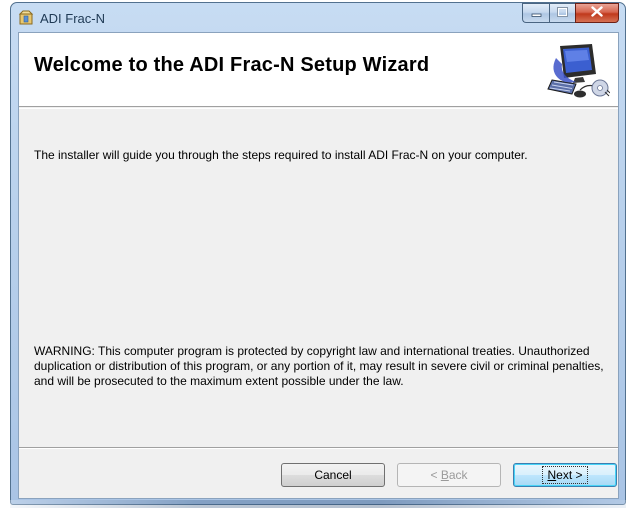  I want to click on cancel-button-label: Cancel, so click(333, 475).